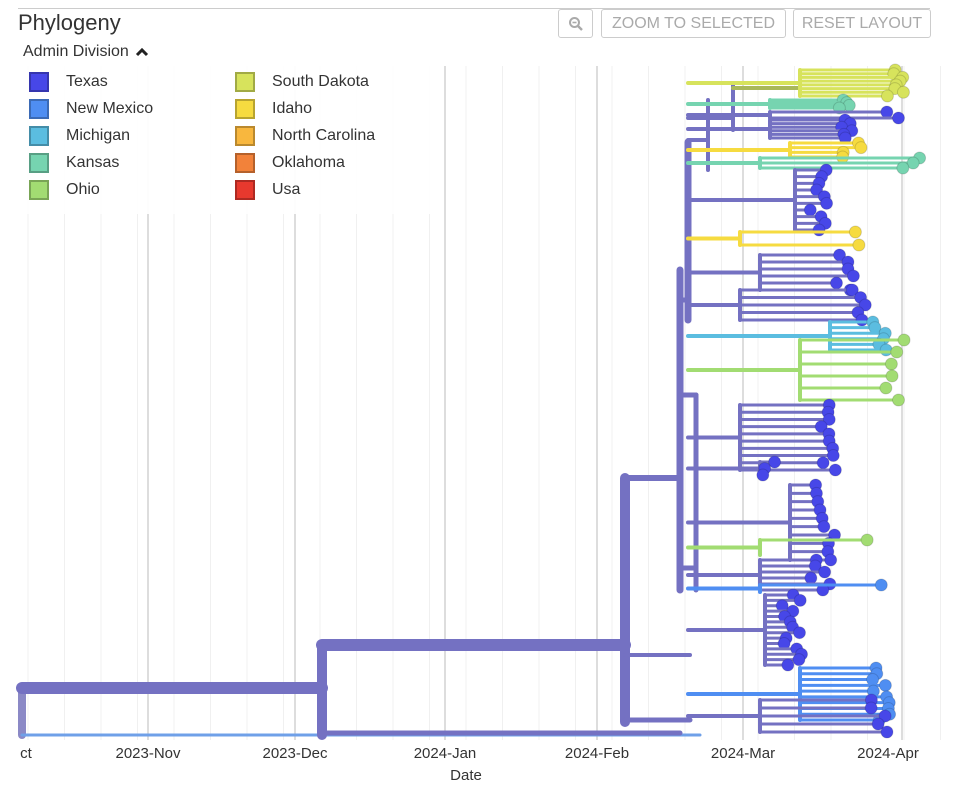 The width and height of the screenshot is (960, 796). What do you see at coordinates (26, 753) in the screenshot?
I see `x-axis-tick: ct` at bounding box center [26, 753].